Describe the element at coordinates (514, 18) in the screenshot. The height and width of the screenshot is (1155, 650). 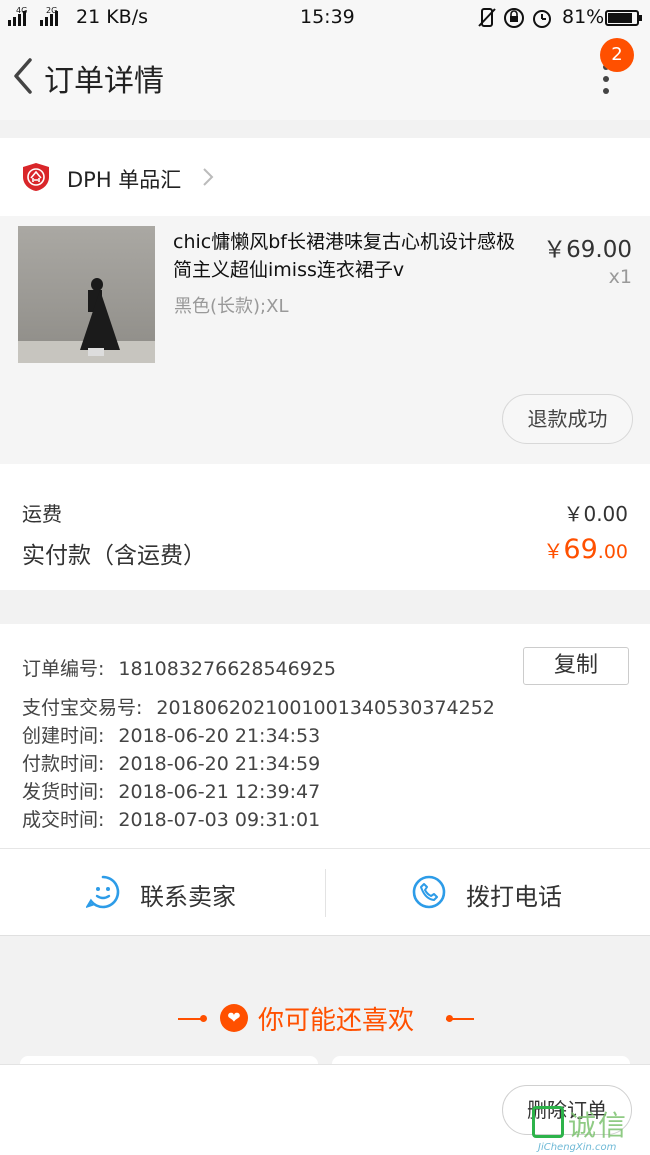
I see `lock-rotation-icon` at that location.